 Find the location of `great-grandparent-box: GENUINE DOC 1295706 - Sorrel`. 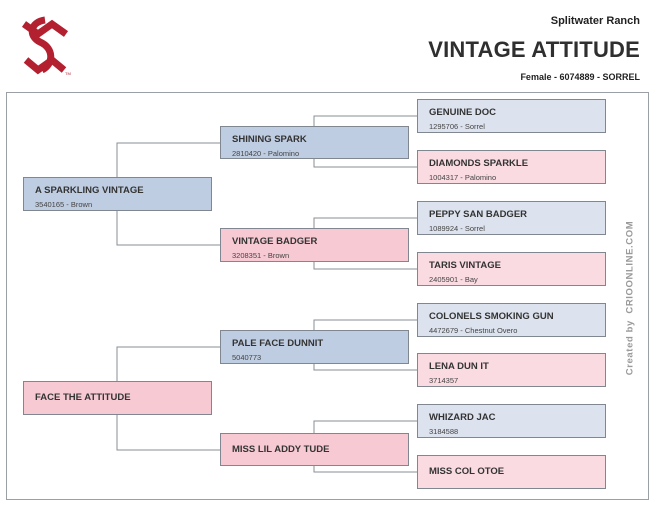

great-grandparent-box: GENUINE DOC 1295706 - Sorrel is located at coordinates (511, 116).